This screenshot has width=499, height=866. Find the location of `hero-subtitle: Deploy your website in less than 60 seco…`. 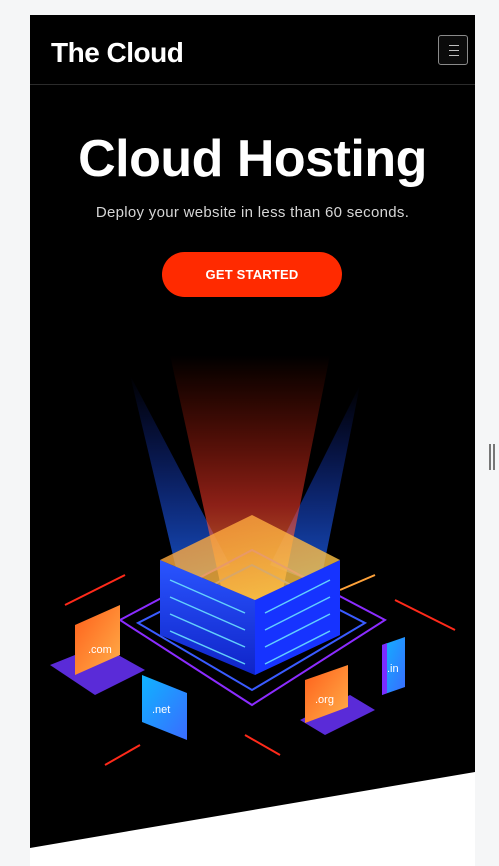

hero-subtitle: Deploy your website in less than 60 seco… is located at coordinates (252, 212).